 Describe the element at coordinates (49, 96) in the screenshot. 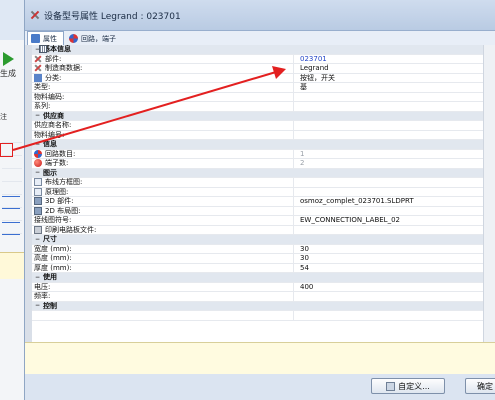

I see `property-label: 物料编码:` at that location.